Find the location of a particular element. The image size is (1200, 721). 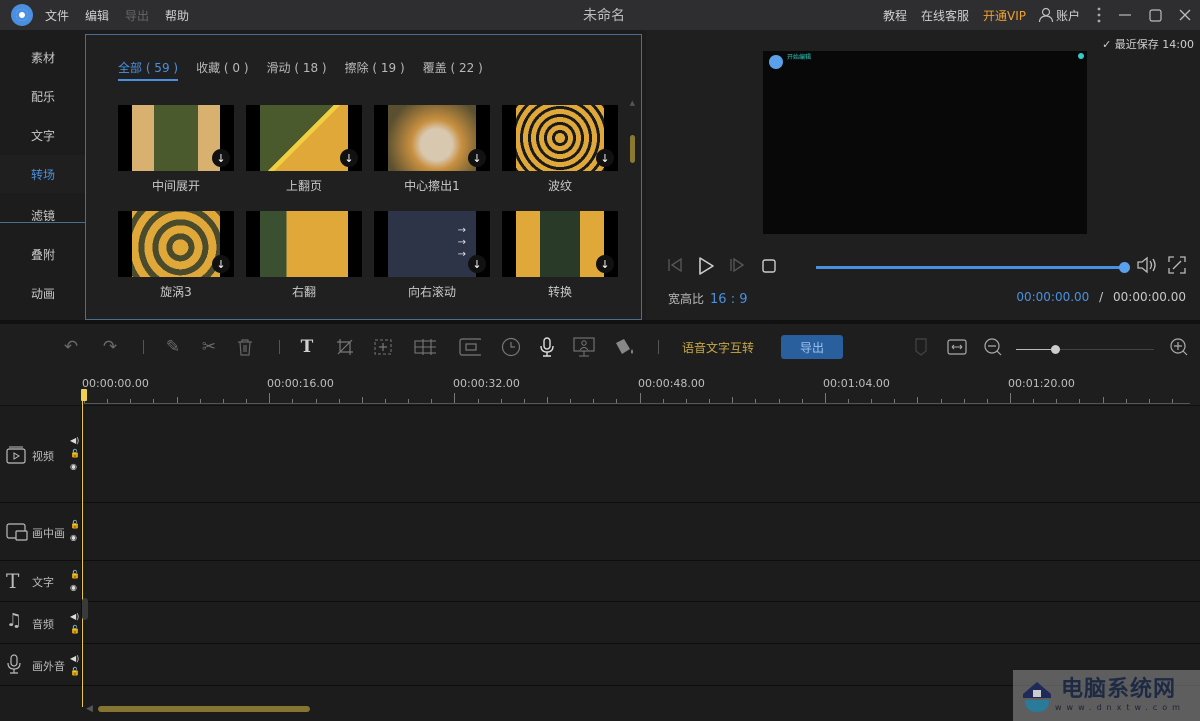

track-video: 视频 ◀) 🔓 ◉ is located at coordinates (600, 454).